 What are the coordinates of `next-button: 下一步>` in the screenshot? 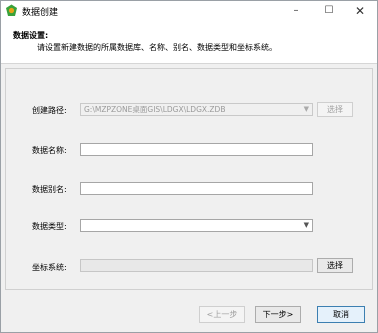 It's located at (278, 314).